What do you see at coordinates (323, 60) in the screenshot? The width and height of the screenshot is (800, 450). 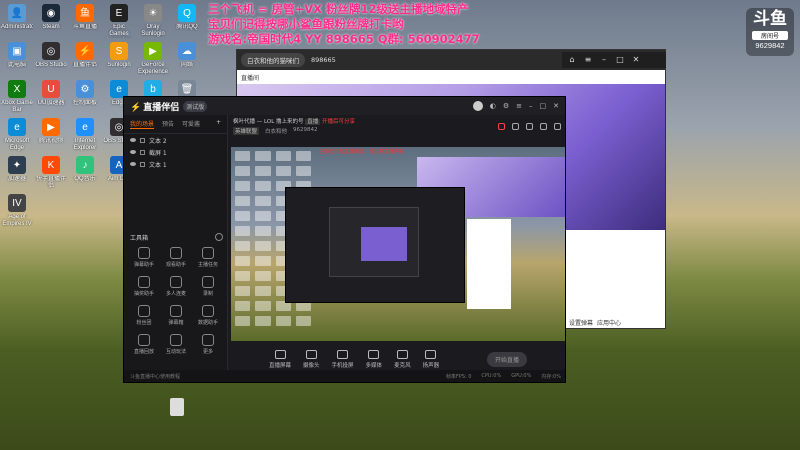 I see `room-id: 898665` at bounding box center [323, 60].